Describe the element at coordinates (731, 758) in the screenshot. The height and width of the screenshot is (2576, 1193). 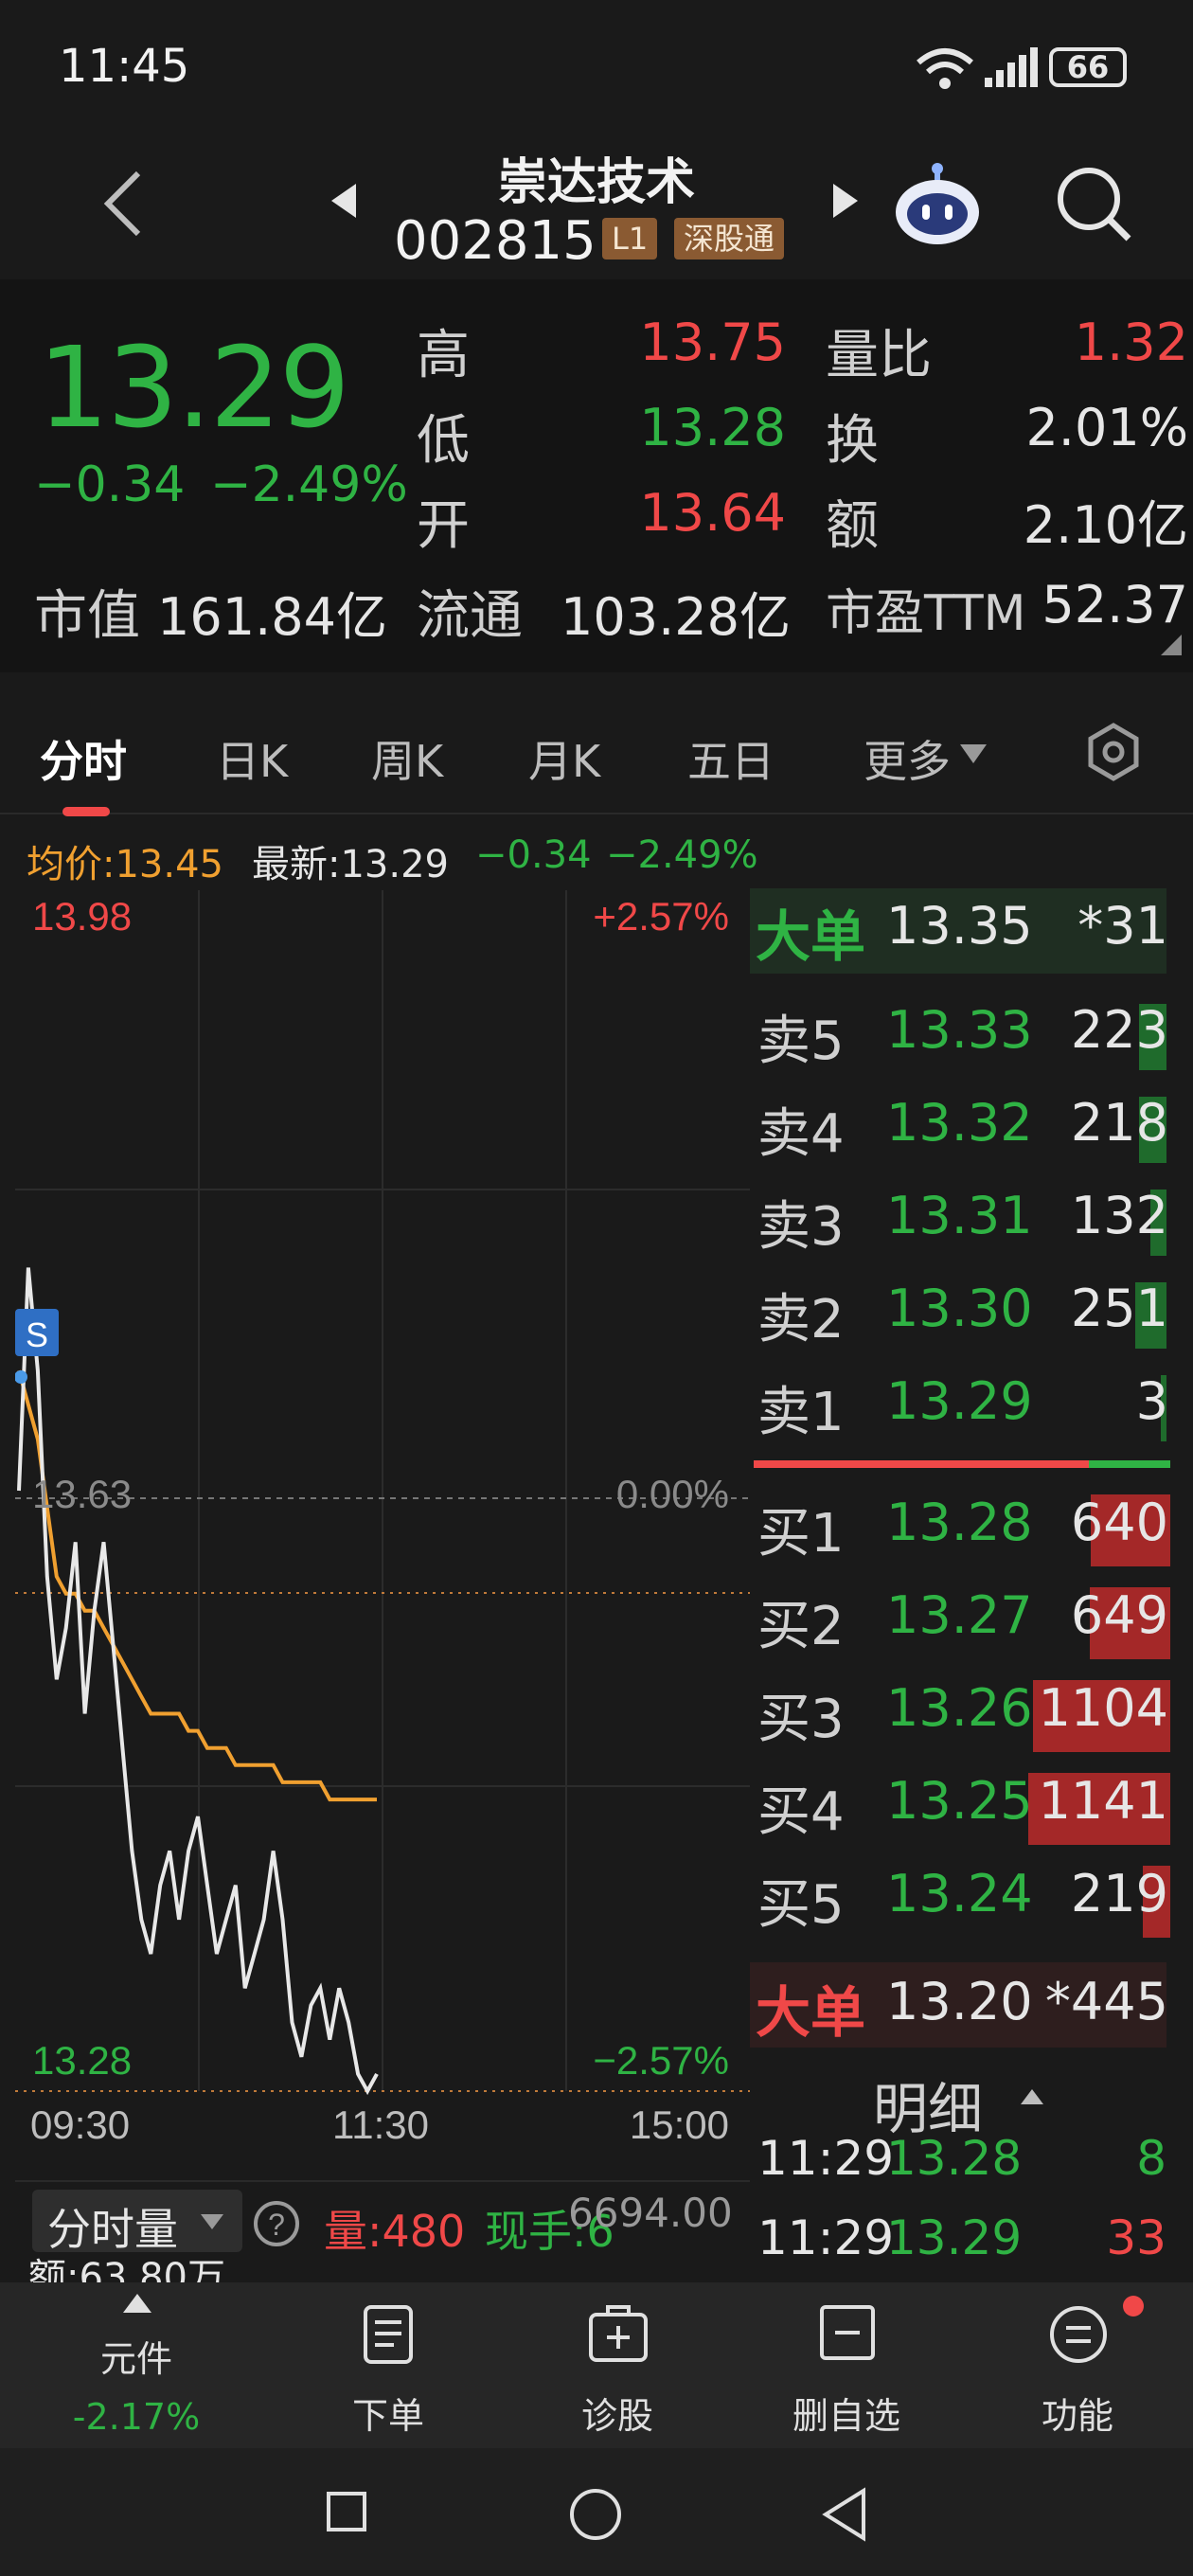
I see `tab-five-day: 五日` at that location.